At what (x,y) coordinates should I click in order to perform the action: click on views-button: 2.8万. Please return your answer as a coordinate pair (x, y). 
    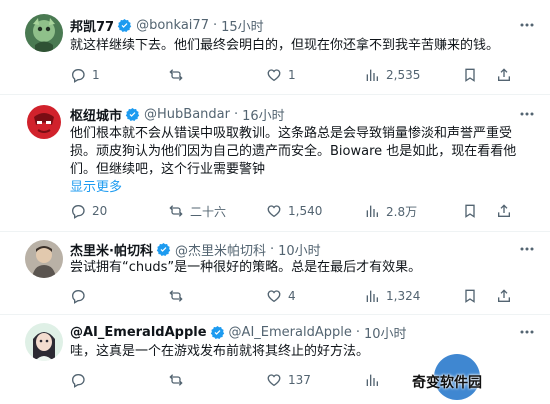
    Looking at the image, I should click on (390, 211).